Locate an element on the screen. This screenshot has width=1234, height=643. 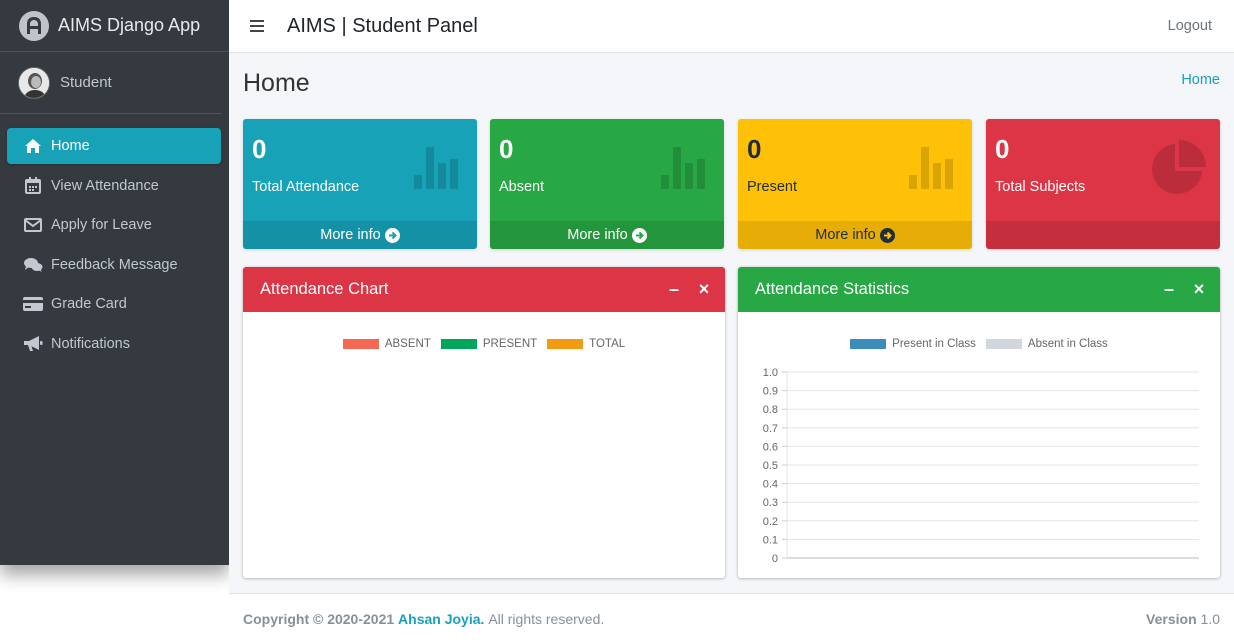
y-tick-label: 0.2 is located at coordinates (770, 522).